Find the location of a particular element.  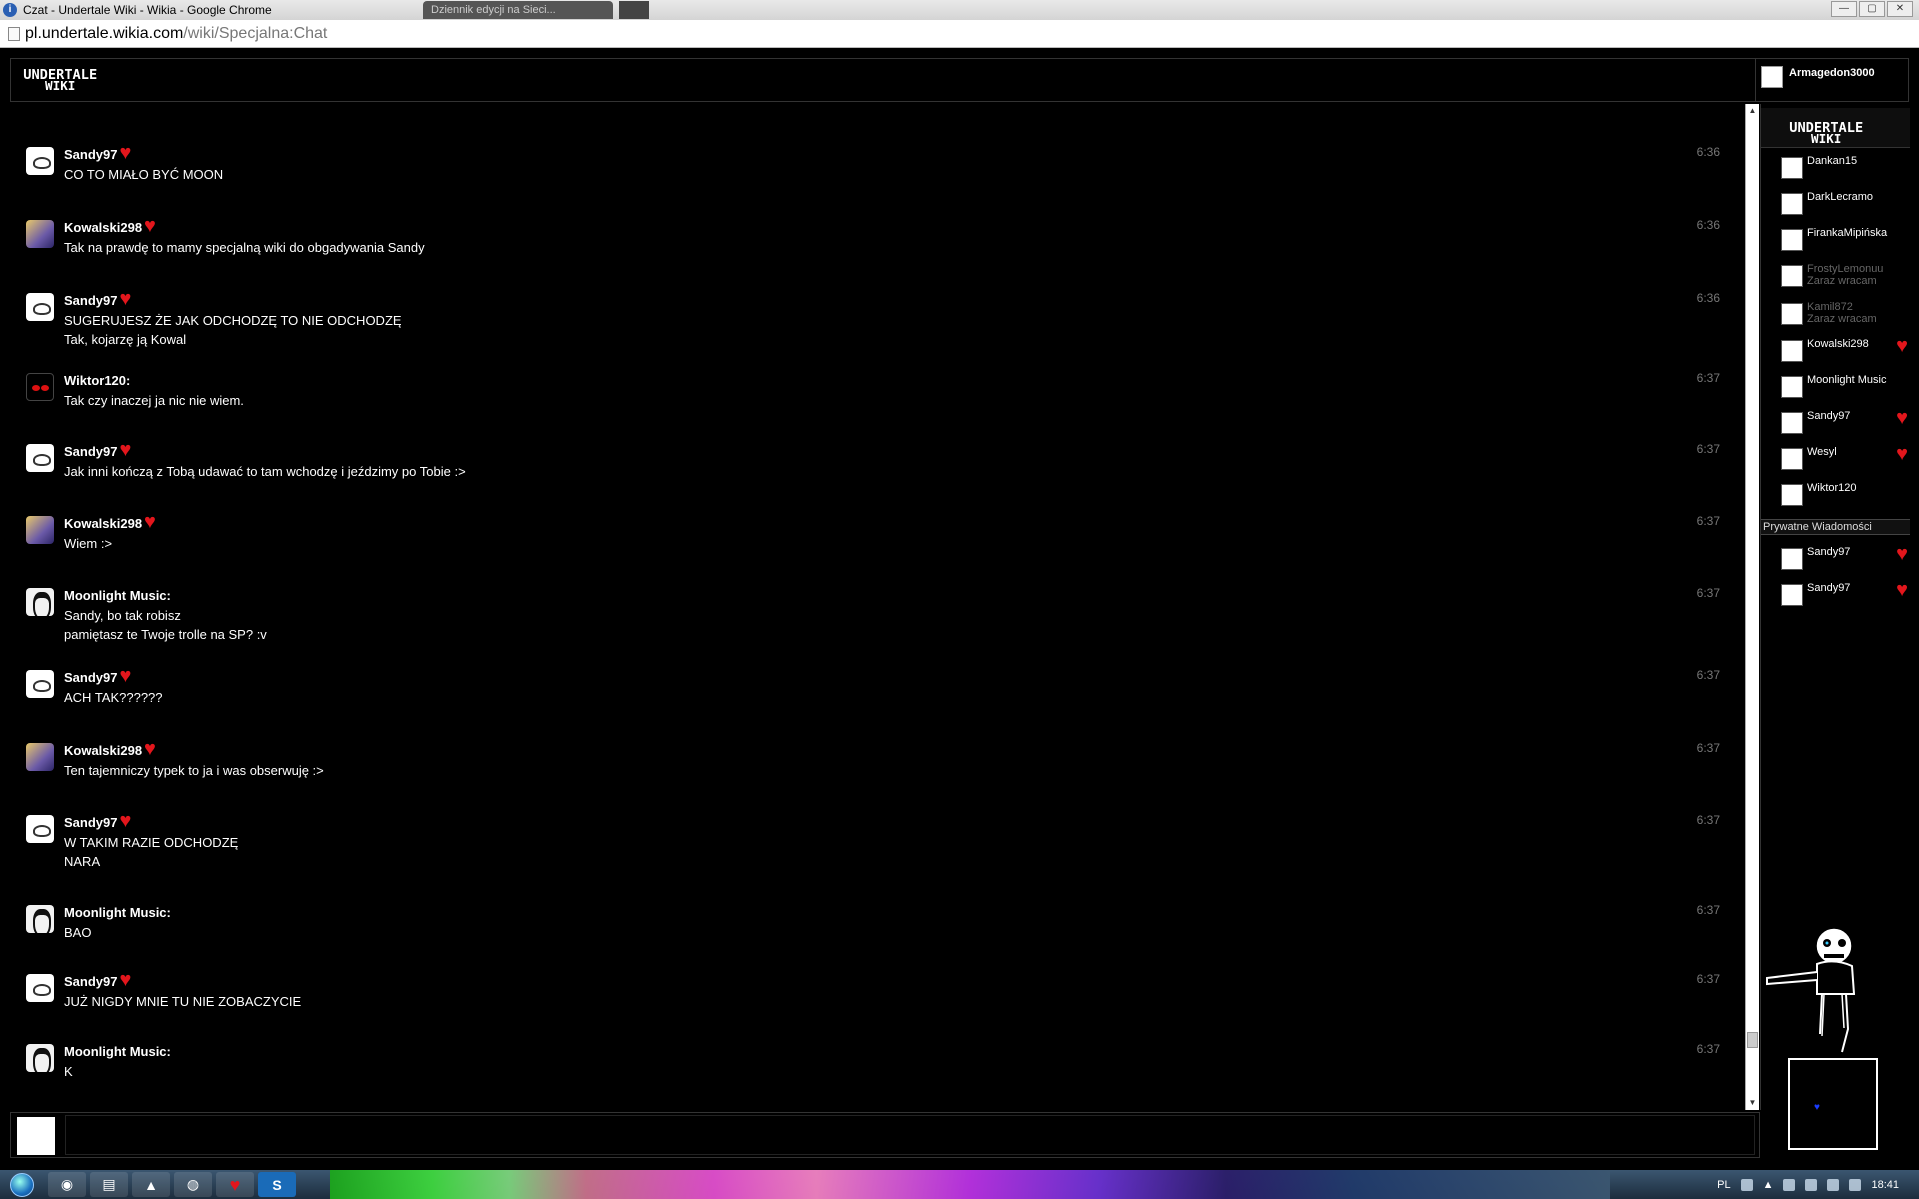

userlist-item: DarkLecramo is located at coordinates (1835, 206).